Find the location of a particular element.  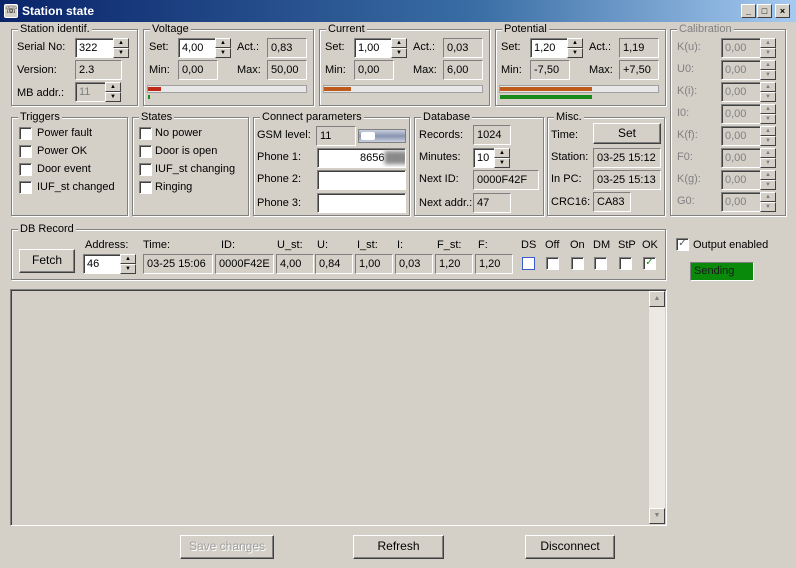

scroll-up-icon: ▲ is located at coordinates (657, 299).